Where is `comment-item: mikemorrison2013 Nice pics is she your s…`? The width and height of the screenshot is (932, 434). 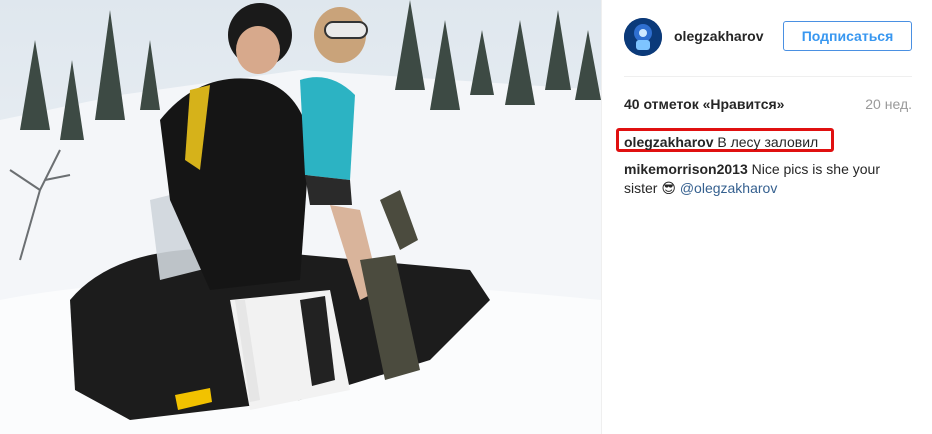
comment-item: mikemorrison2013 Nice pics is she your s… is located at coordinates (769, 179).